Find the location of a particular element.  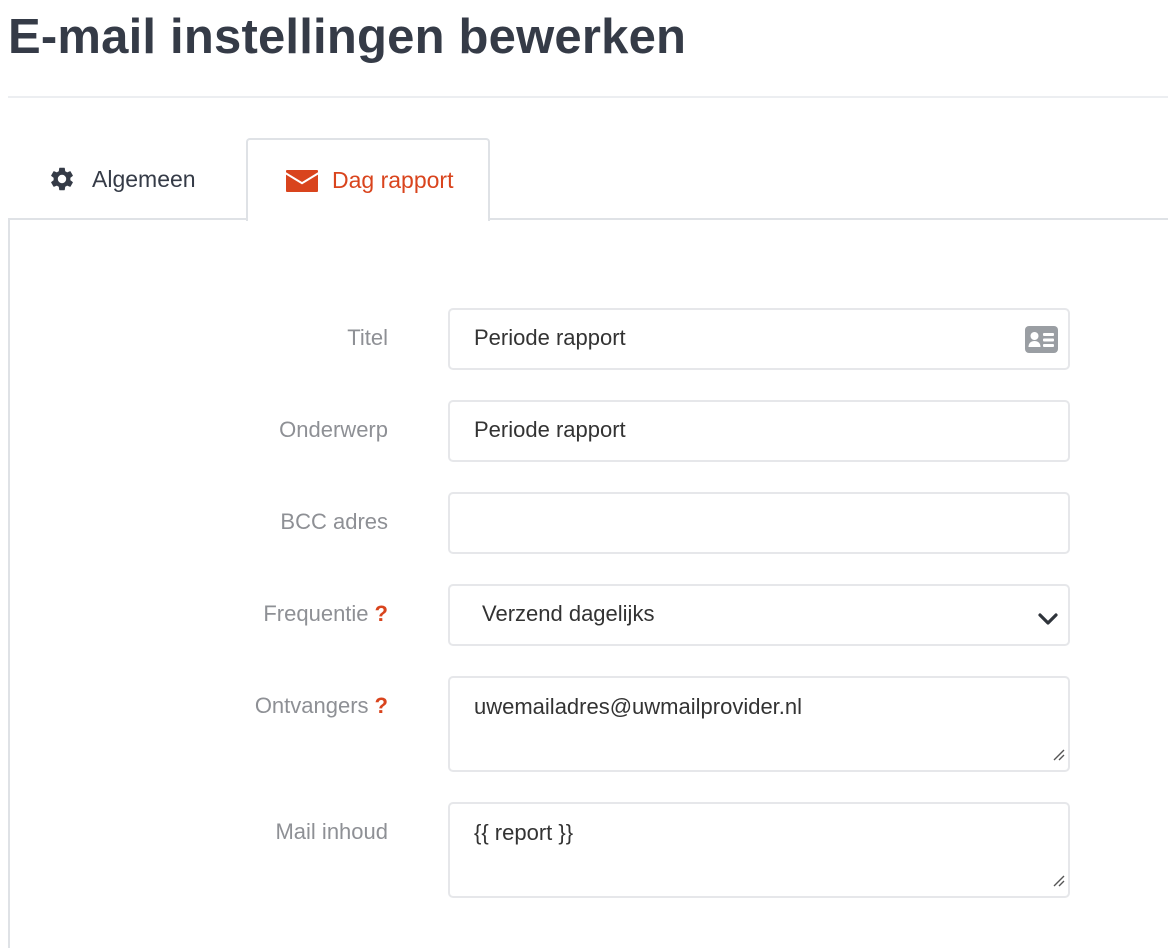

tab-algemeen: Algemeen is located at coordinates (127, 179).